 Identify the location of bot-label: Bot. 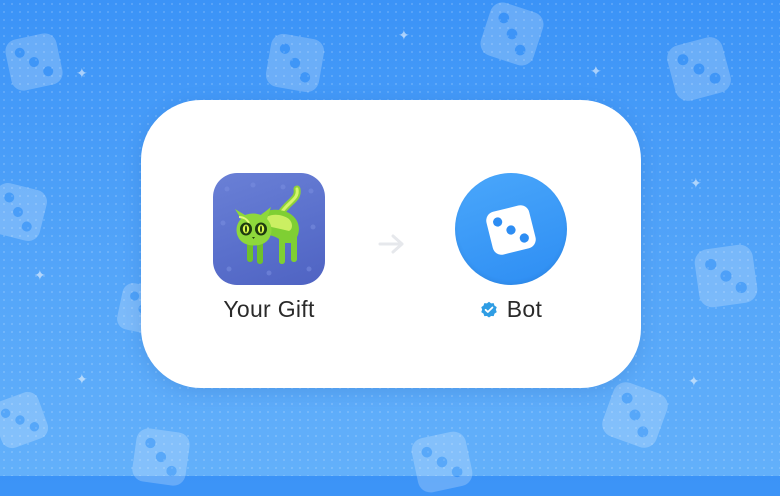
(524, 309).